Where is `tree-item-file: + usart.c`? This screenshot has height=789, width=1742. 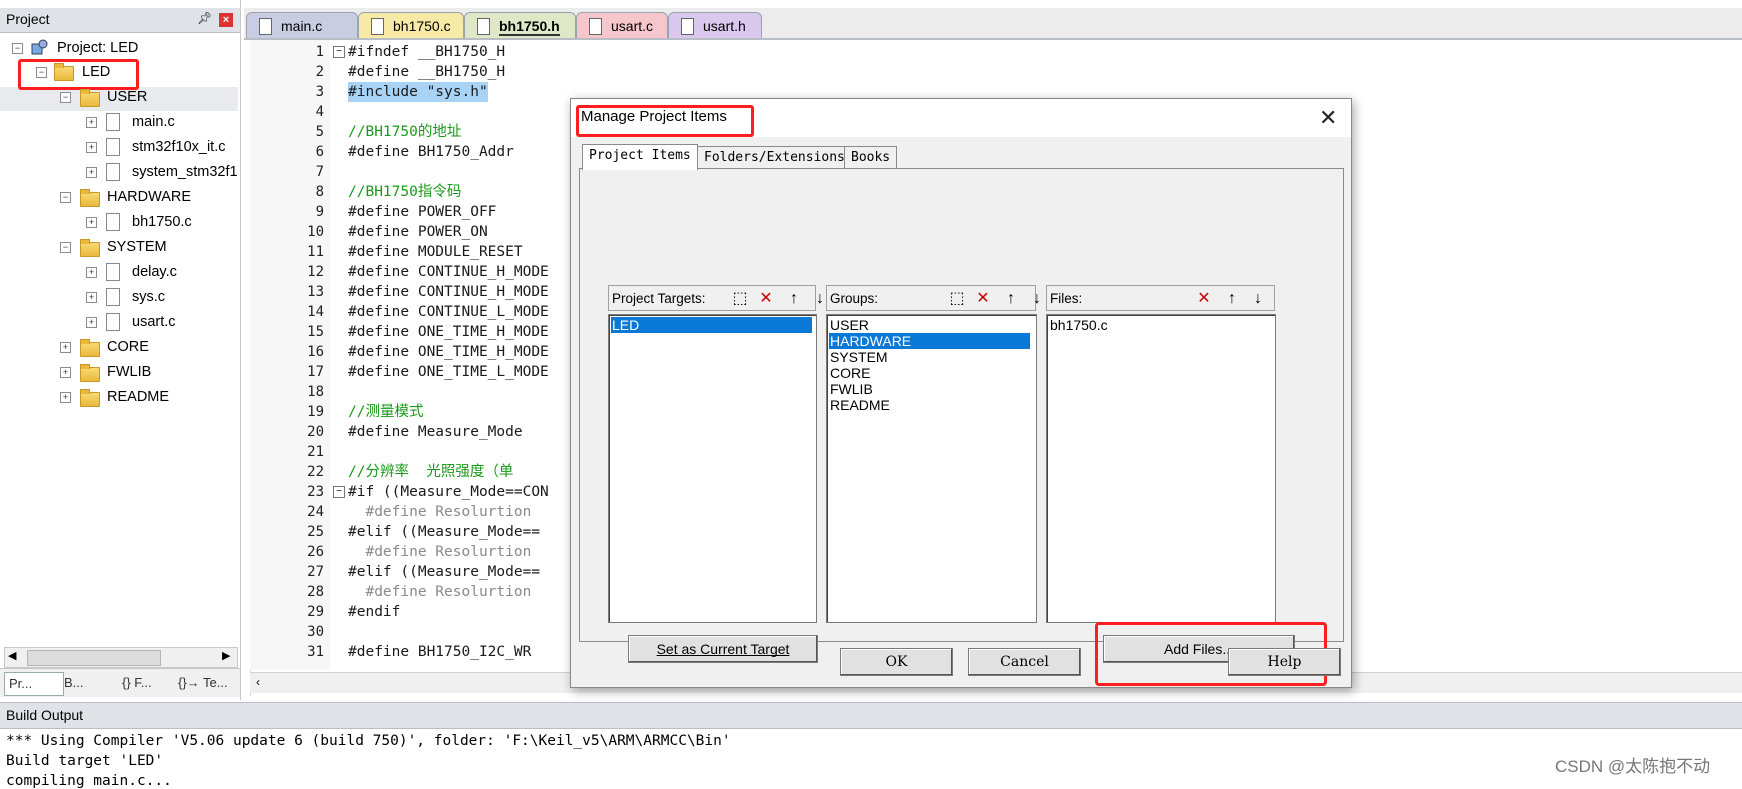
tree-item-file: + usart.c is located at coordinates (119, 322).